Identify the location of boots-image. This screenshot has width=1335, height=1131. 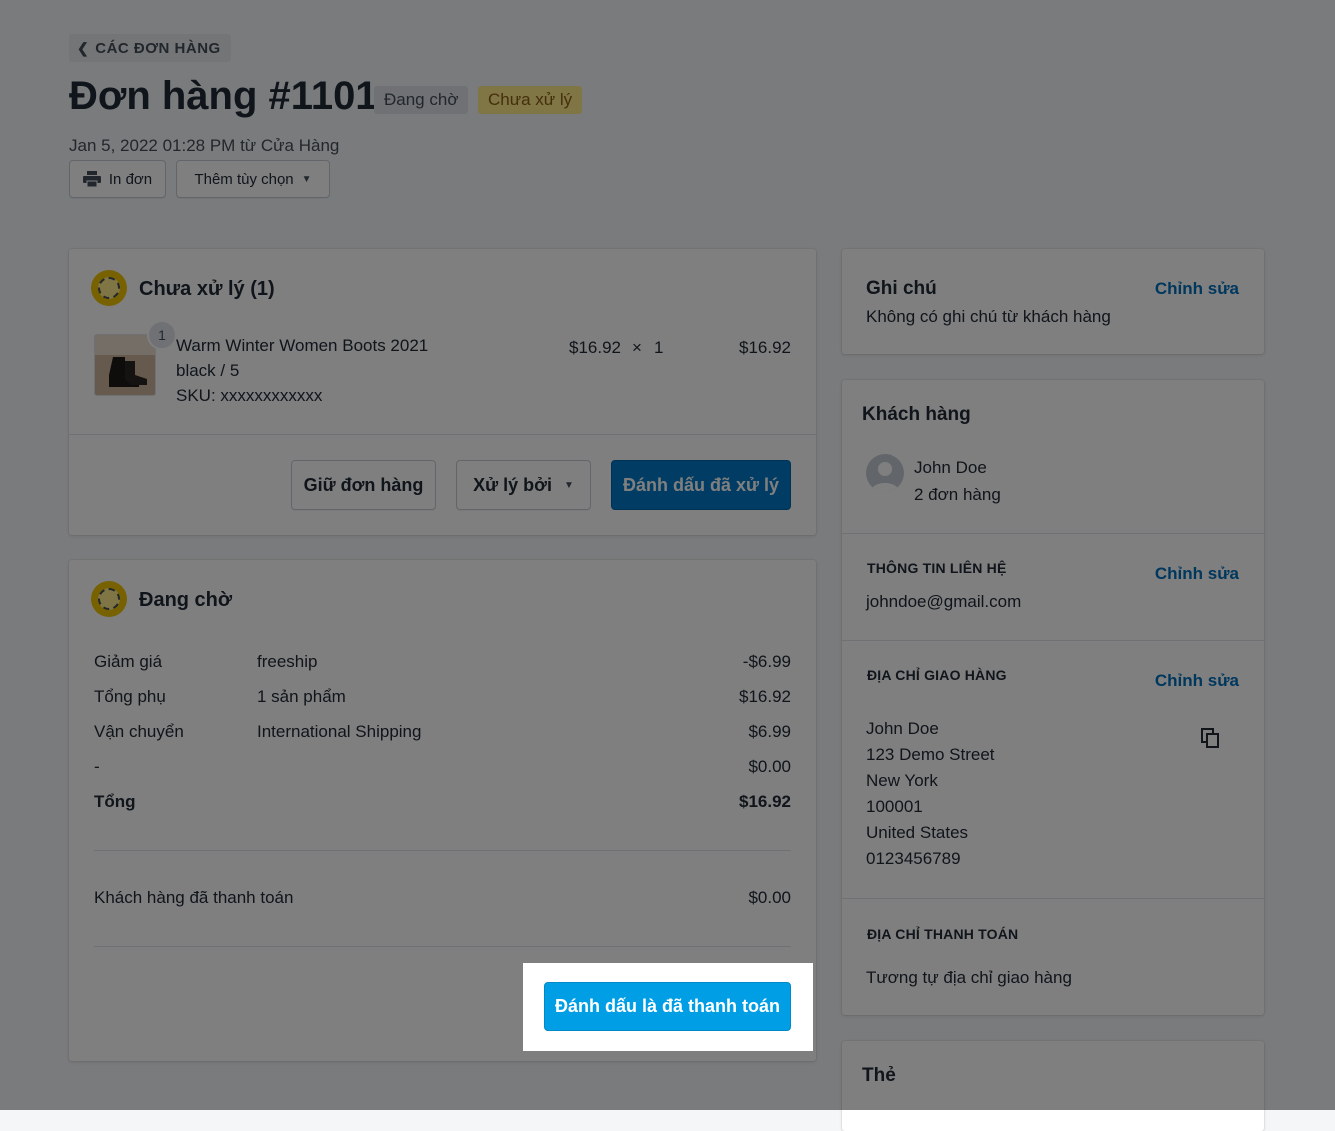
(125, 365).